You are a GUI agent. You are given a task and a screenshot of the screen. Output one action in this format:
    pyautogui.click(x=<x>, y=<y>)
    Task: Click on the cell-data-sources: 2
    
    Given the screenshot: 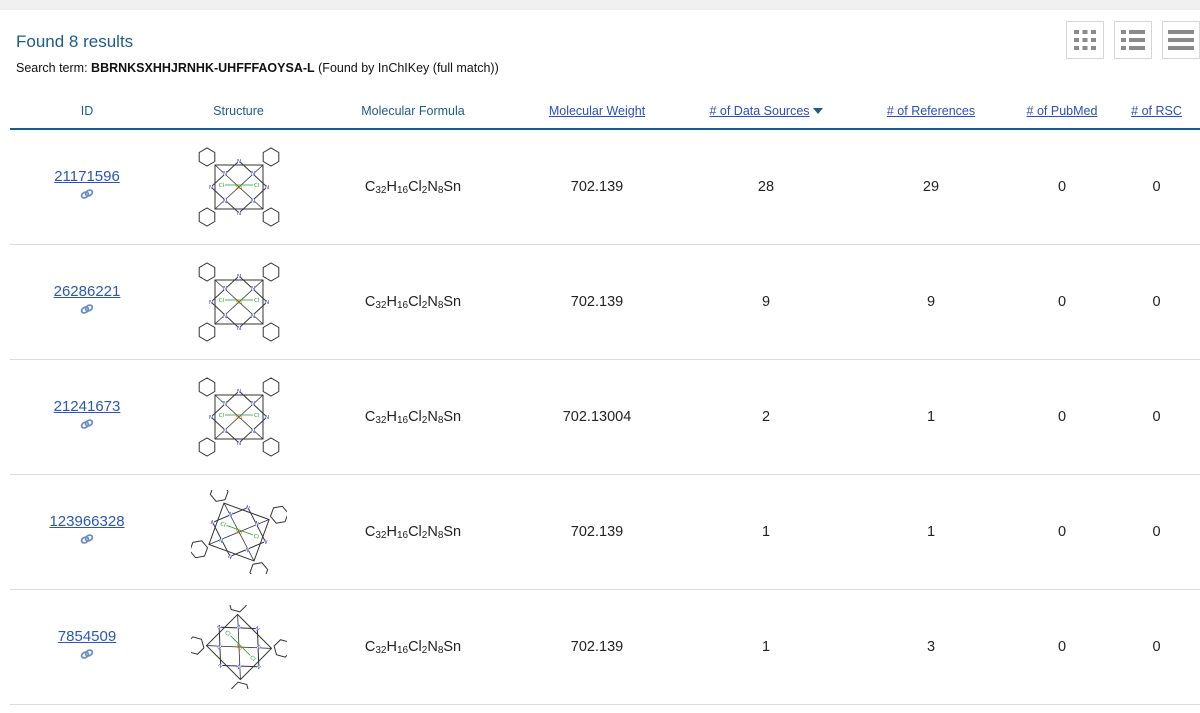 What is the action you would take?
    pyautogui.click(x=766, y=417)
    